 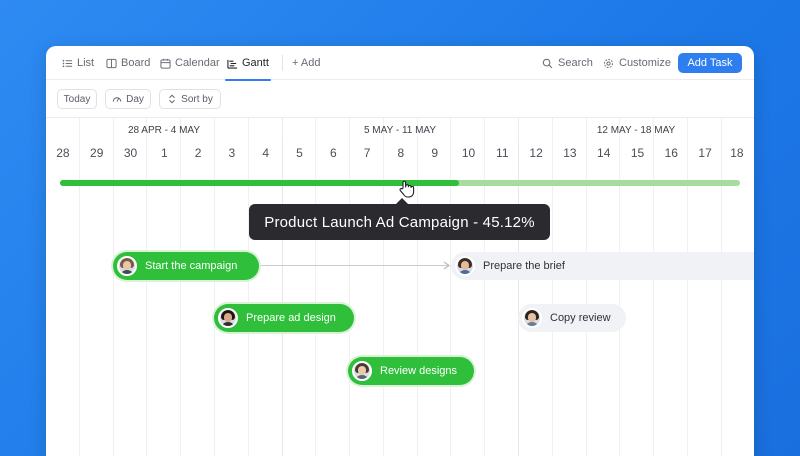 What do you see at coordinates (407, 189) in the screenshot?
I see `hand-cursor-icon` at bounding box center [407, 189].